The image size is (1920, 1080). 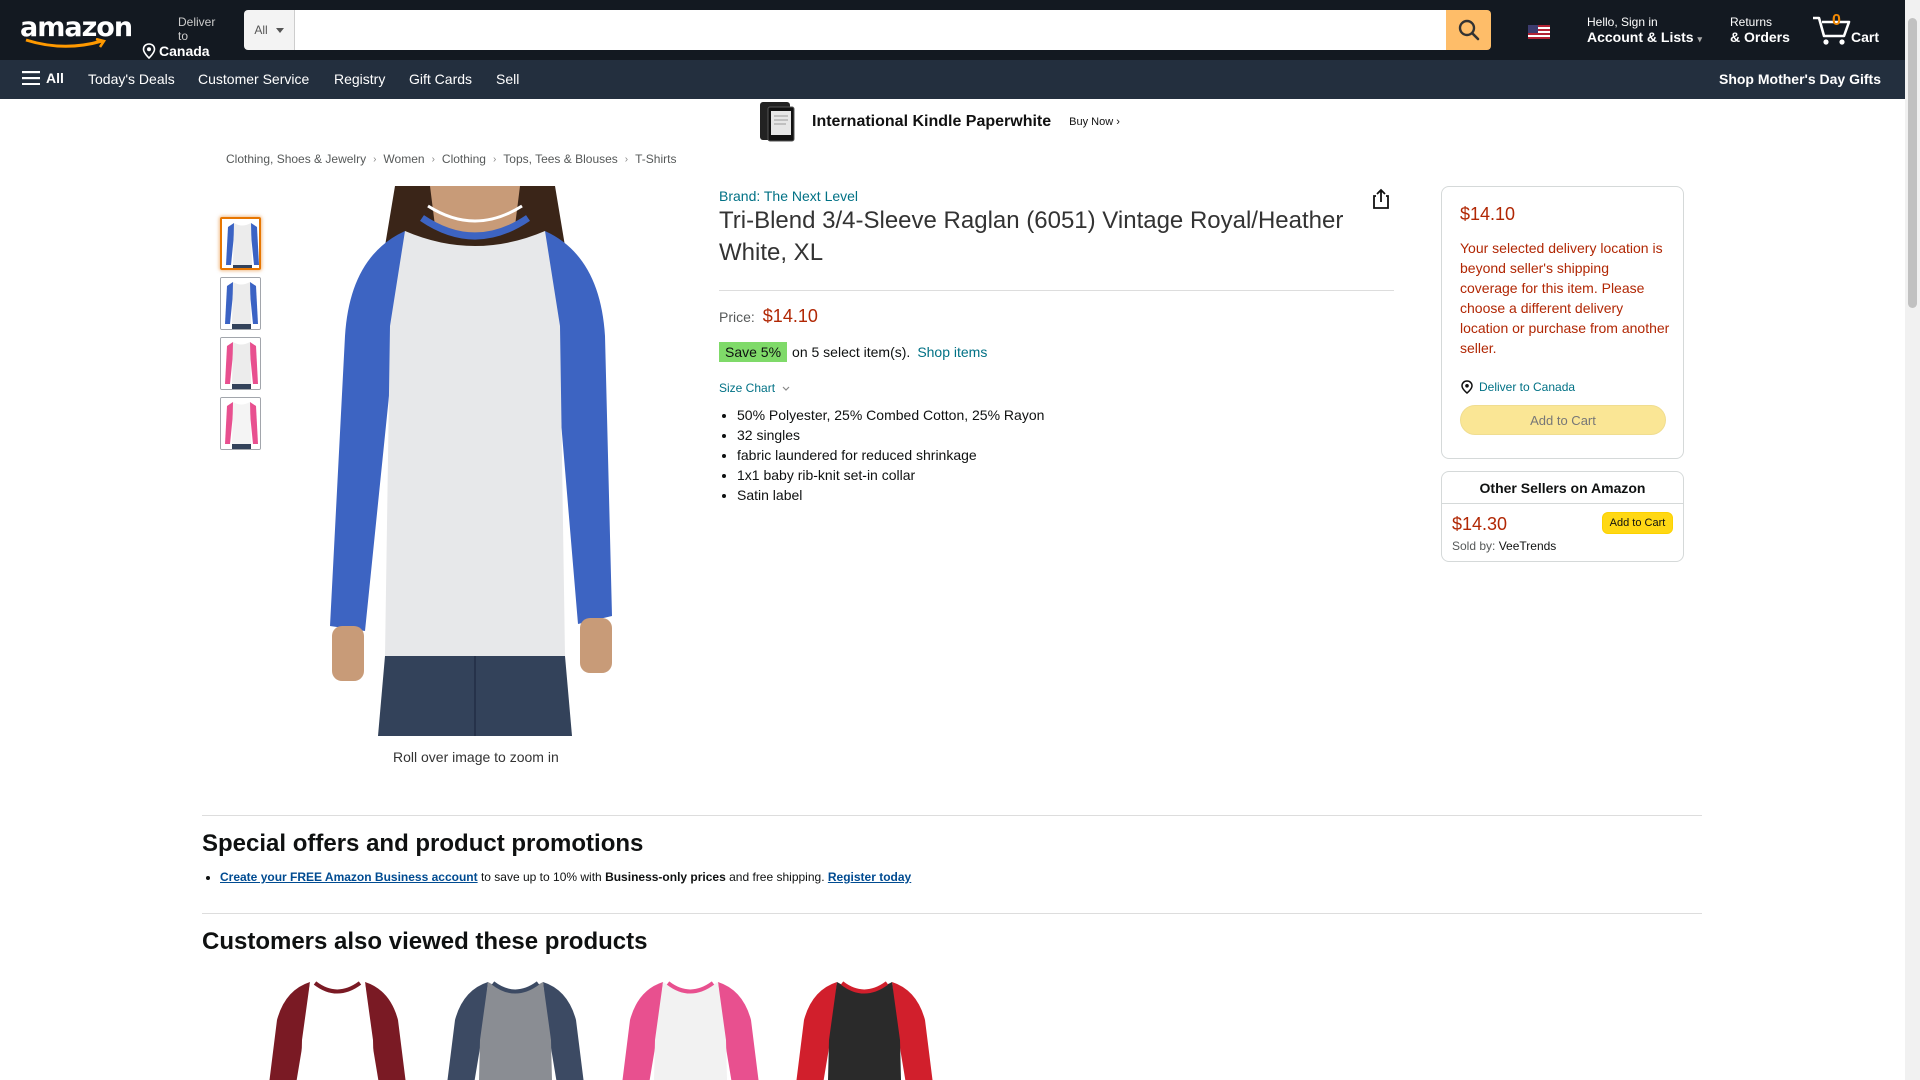 What do you see at coordinates (1517, 387) in the screenshot?
I see `deliver-to-link: Deliver to Canada` at bounding box center [1517, 387].